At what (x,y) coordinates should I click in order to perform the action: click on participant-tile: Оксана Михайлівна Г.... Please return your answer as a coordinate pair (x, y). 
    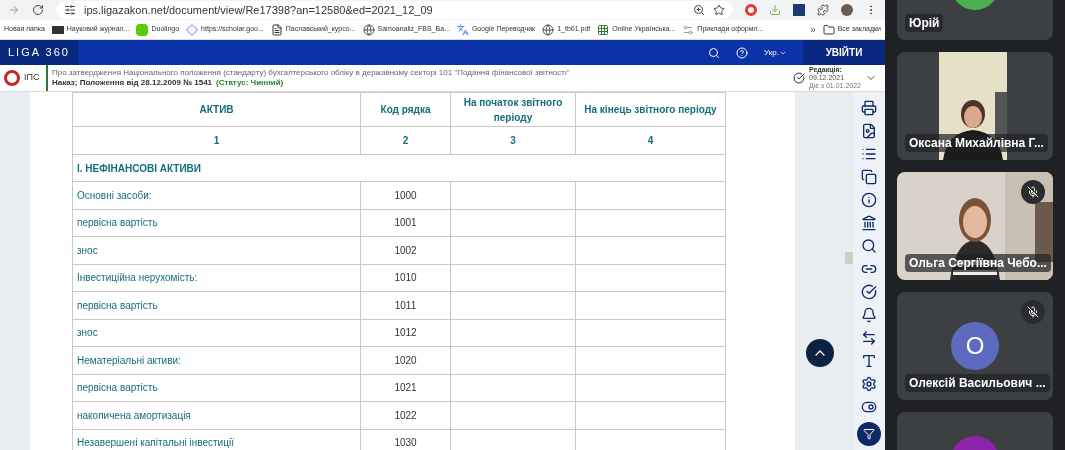
    Looking at the image, I should click on (975, 106).